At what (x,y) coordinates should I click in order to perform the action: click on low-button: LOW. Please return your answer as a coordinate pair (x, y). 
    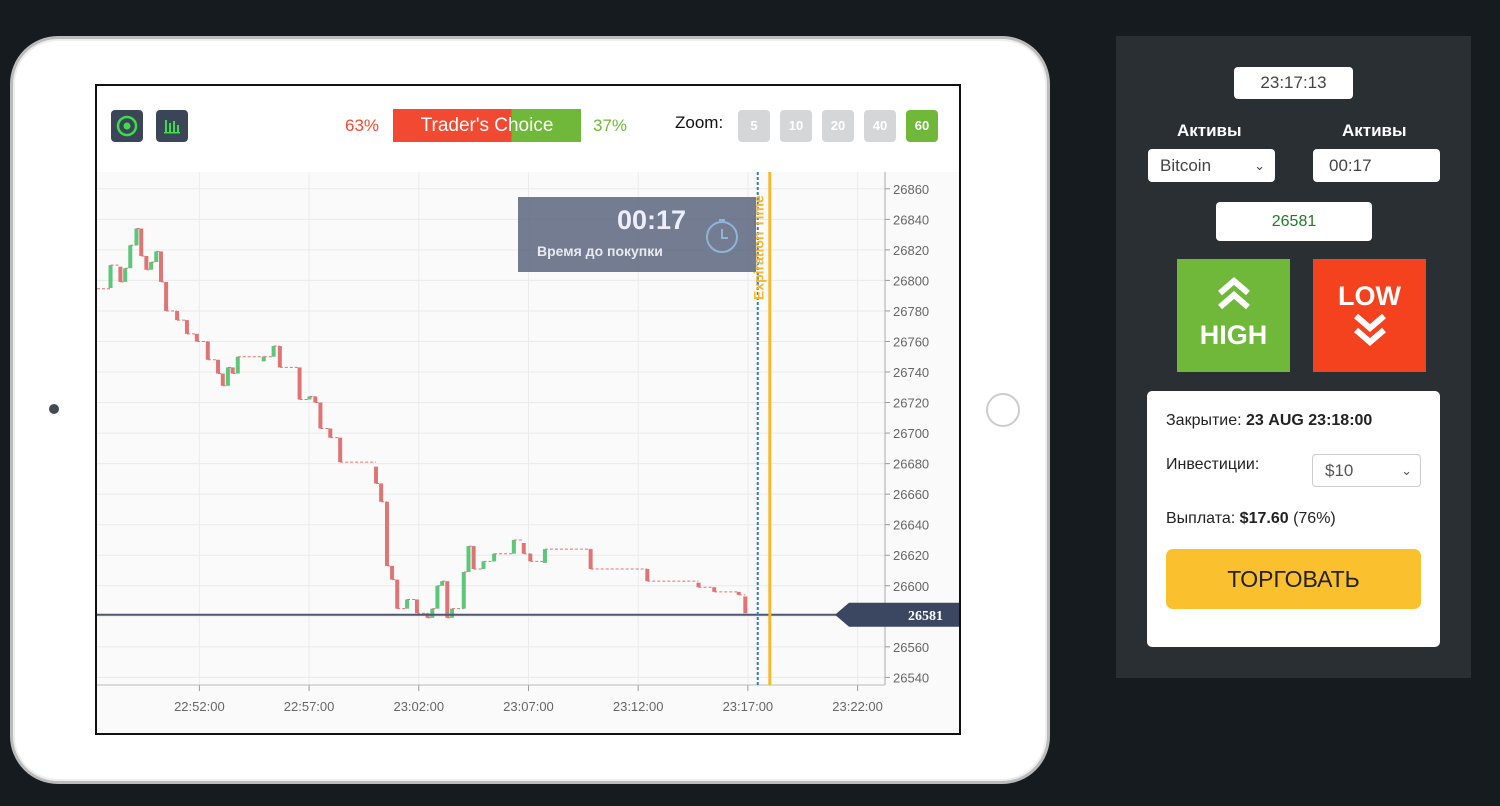
    Looking at the image, I should click on (1369, 315).